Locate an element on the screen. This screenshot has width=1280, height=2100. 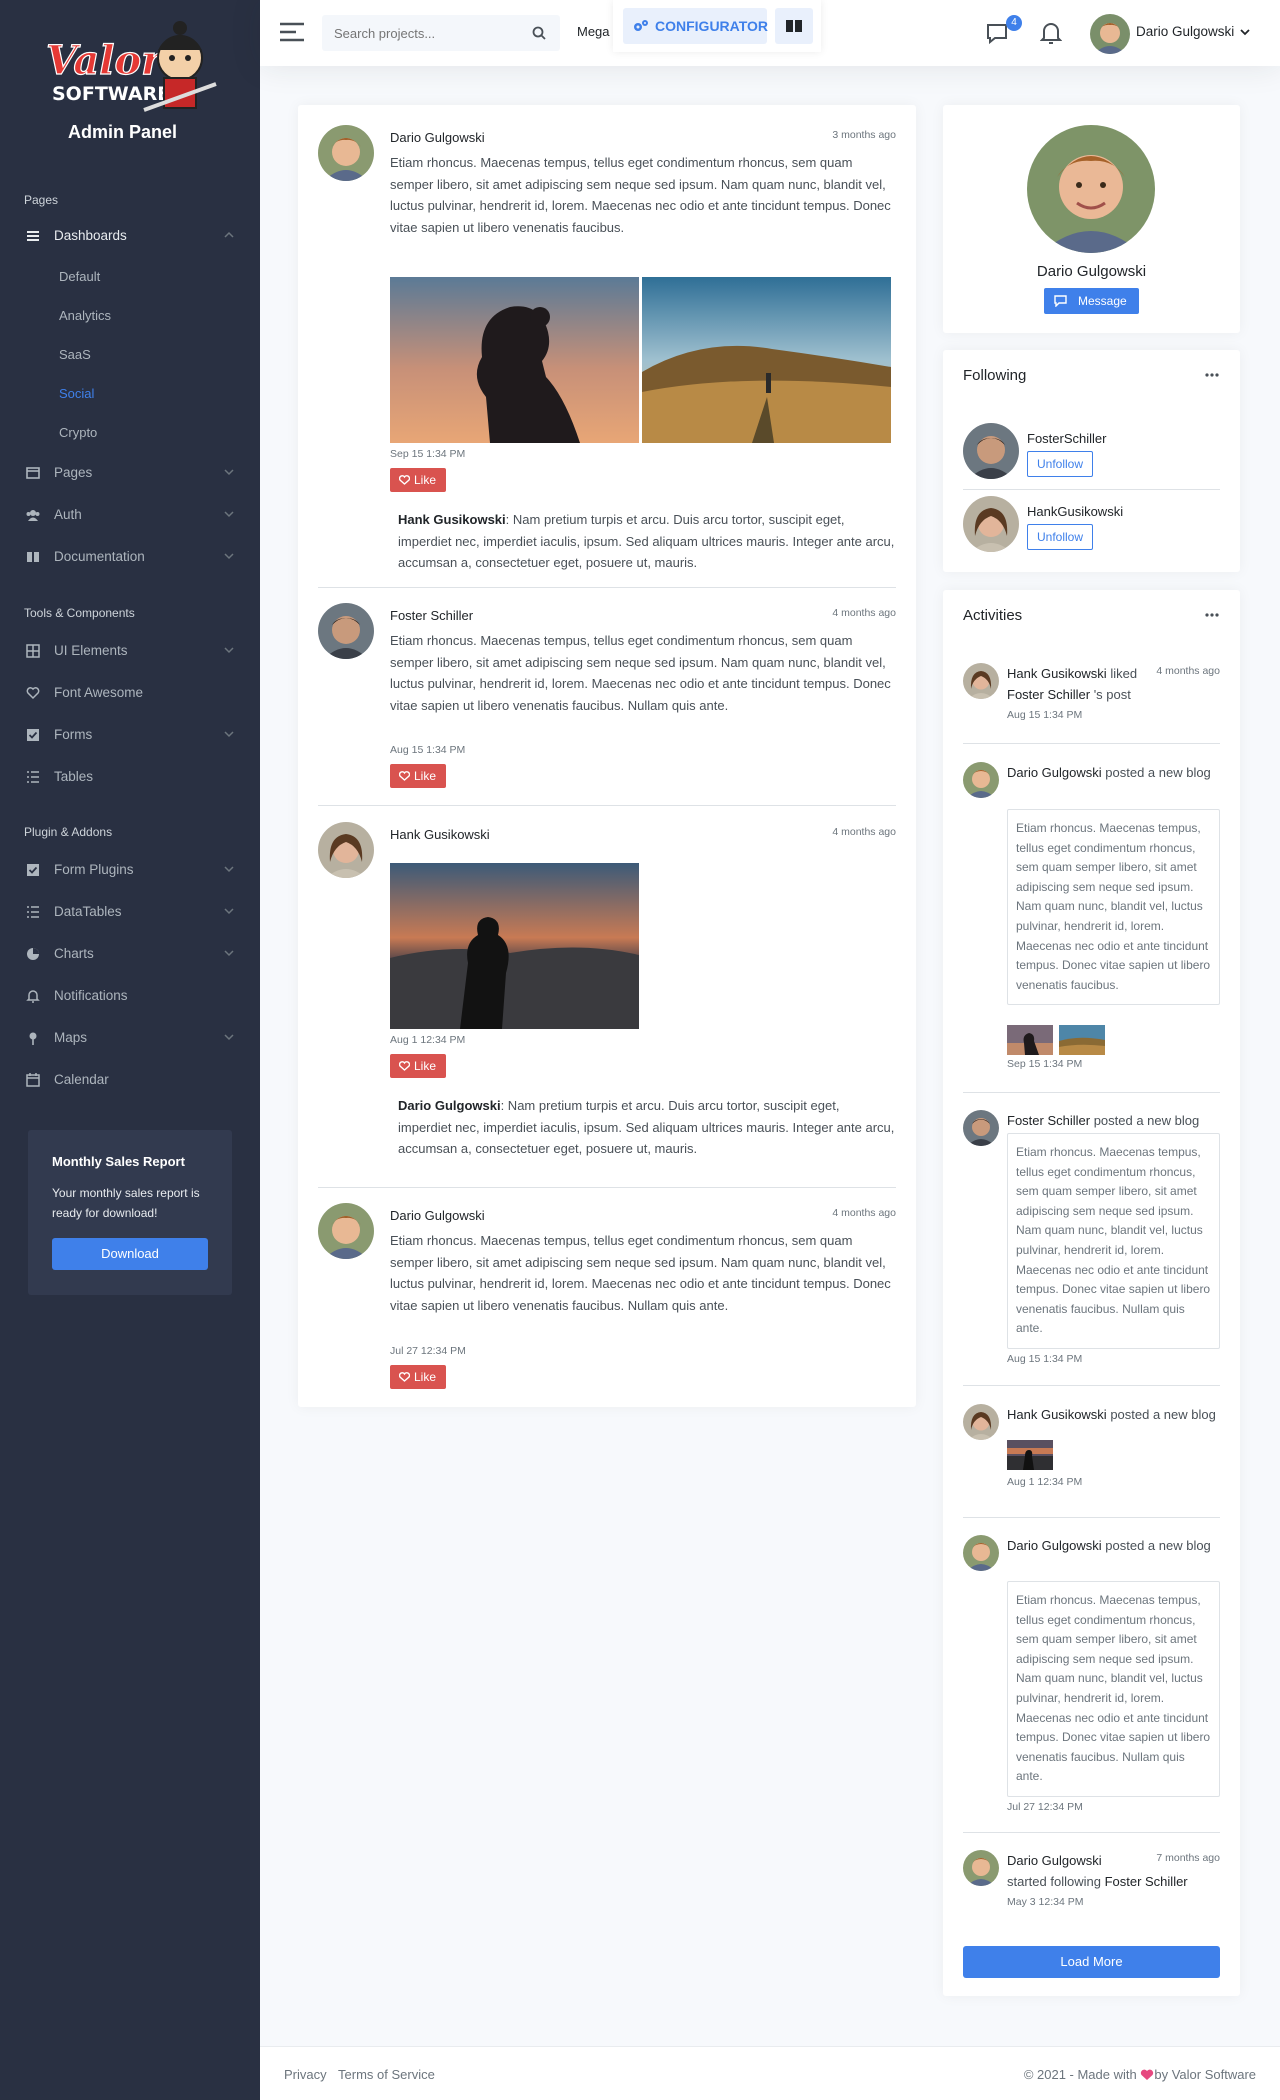
docs-button is located at coordinates (794, 26).